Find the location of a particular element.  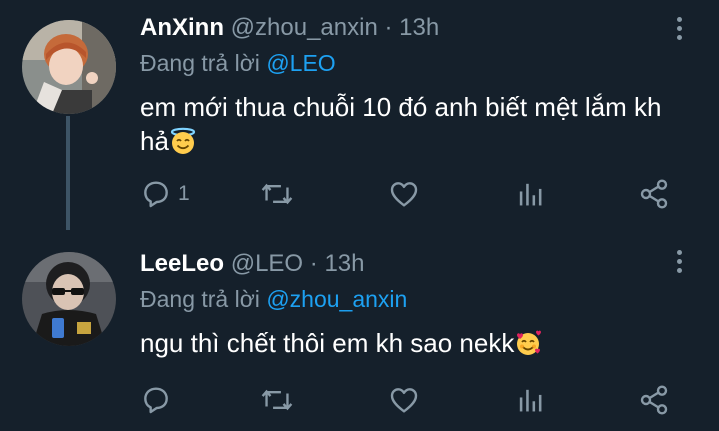

tweet-header: AnXinn @zhou_anxin · 13h is located at coordinates (289, 28).